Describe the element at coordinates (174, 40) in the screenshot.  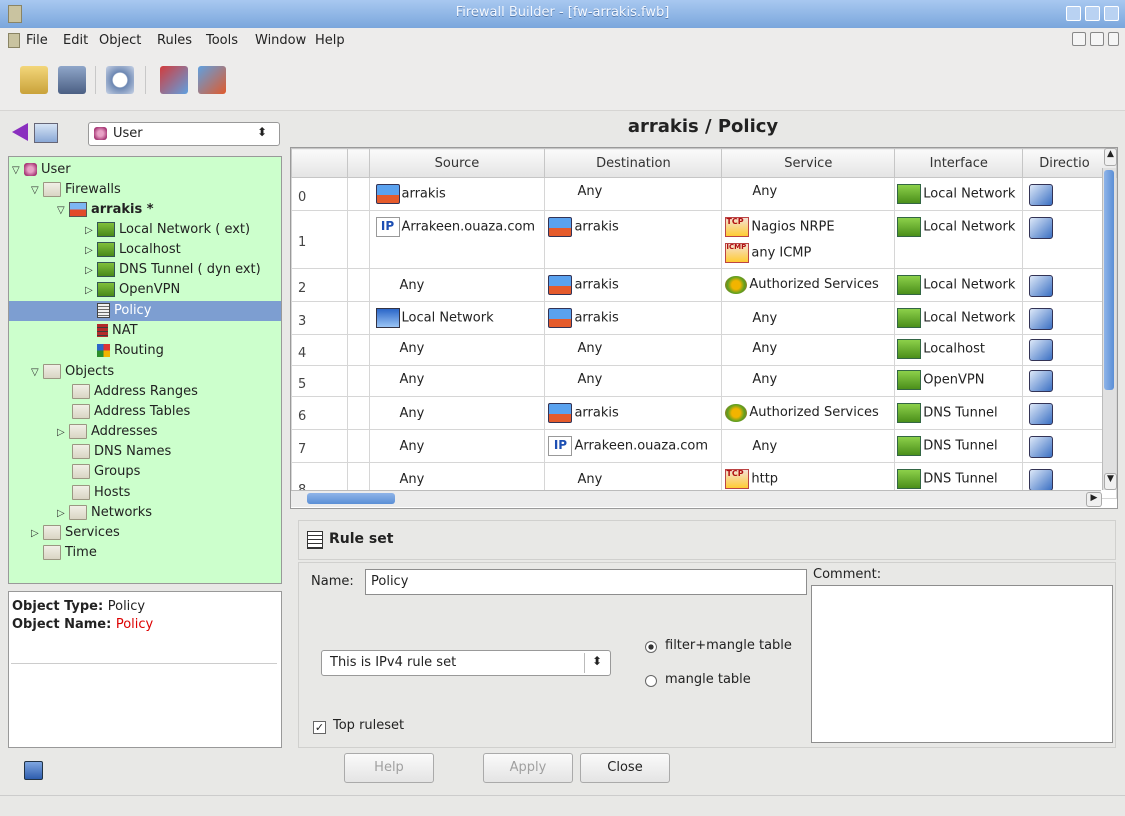
I see `menu-rules: Rules` at that location.